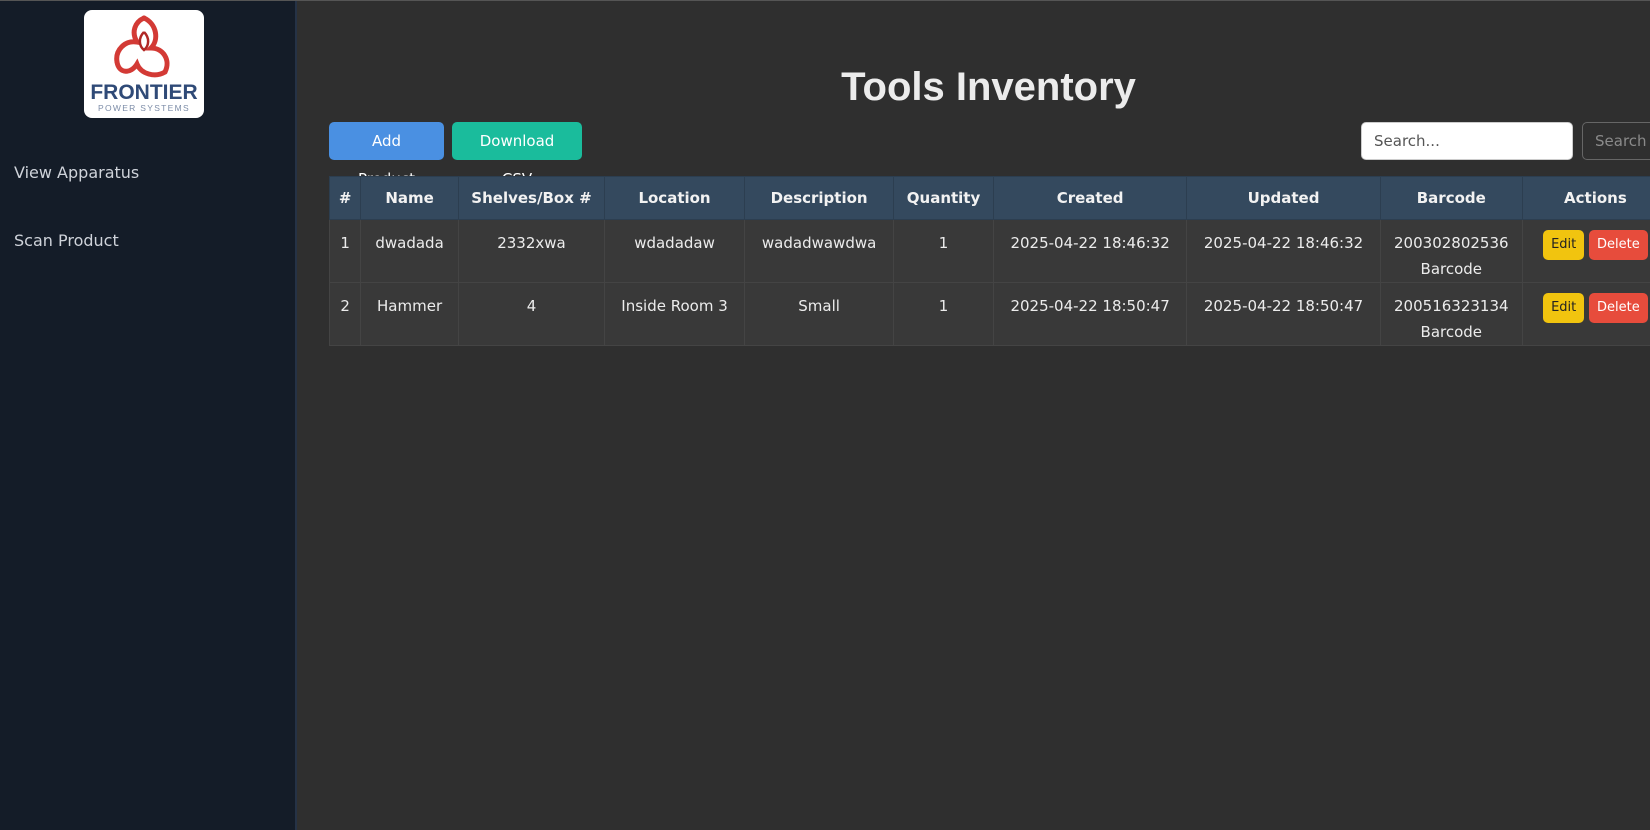 The image size is (1650, 830). Describe the element at coordinates (819, 251) in the screenshot. I see `cell-description: wadadwawdwa` at that location.